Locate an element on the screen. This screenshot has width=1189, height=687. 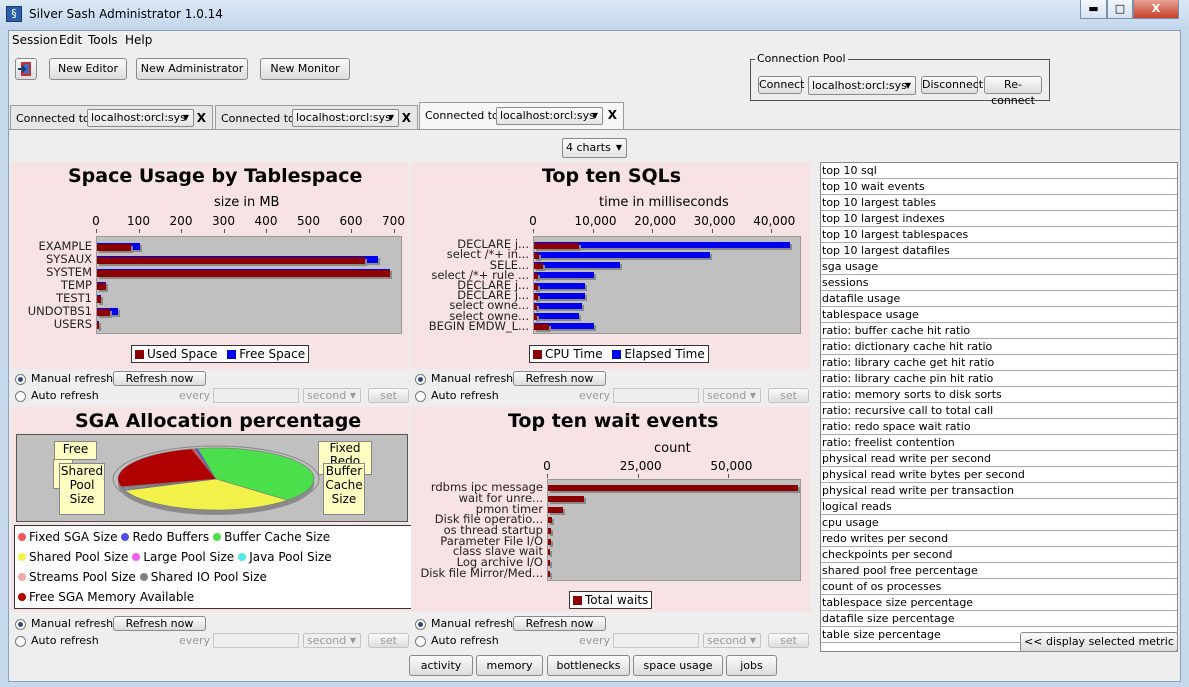
metric-list-item: count of os processes is located at coordinates (999, 587).